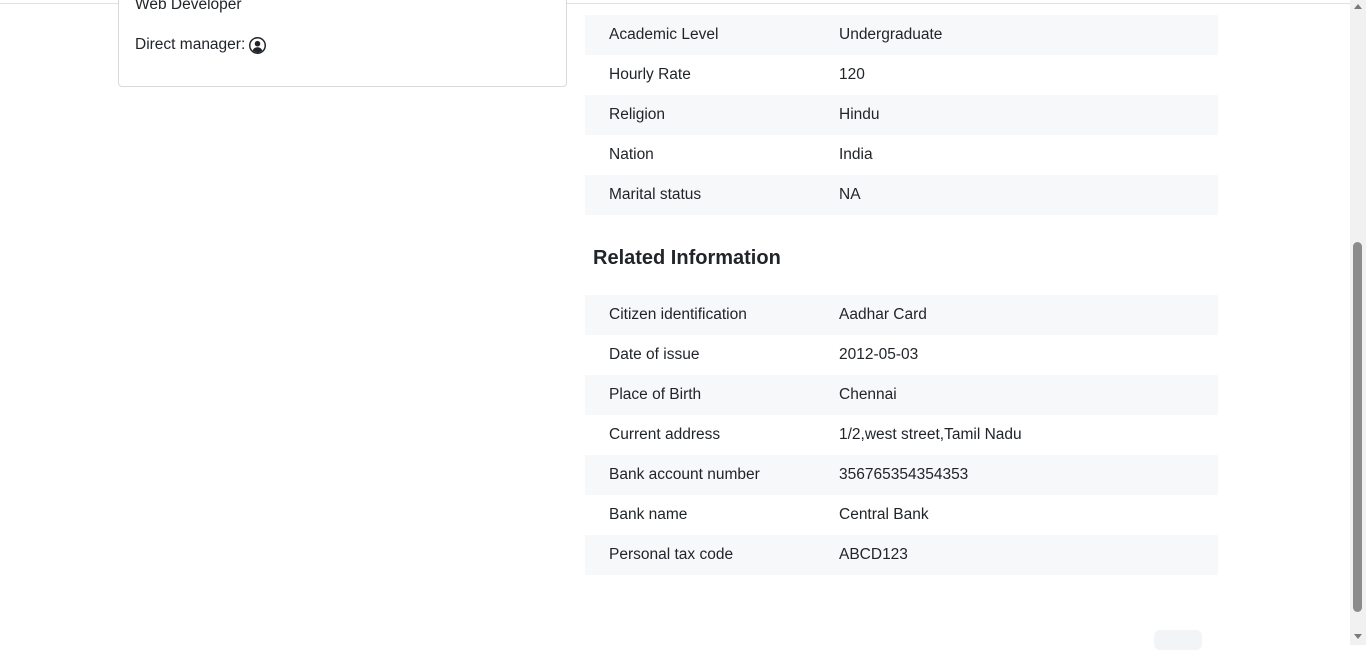 The image size is (1366, 650). I want to click on table-row: Hourly Rate 120, so click(901, 75).